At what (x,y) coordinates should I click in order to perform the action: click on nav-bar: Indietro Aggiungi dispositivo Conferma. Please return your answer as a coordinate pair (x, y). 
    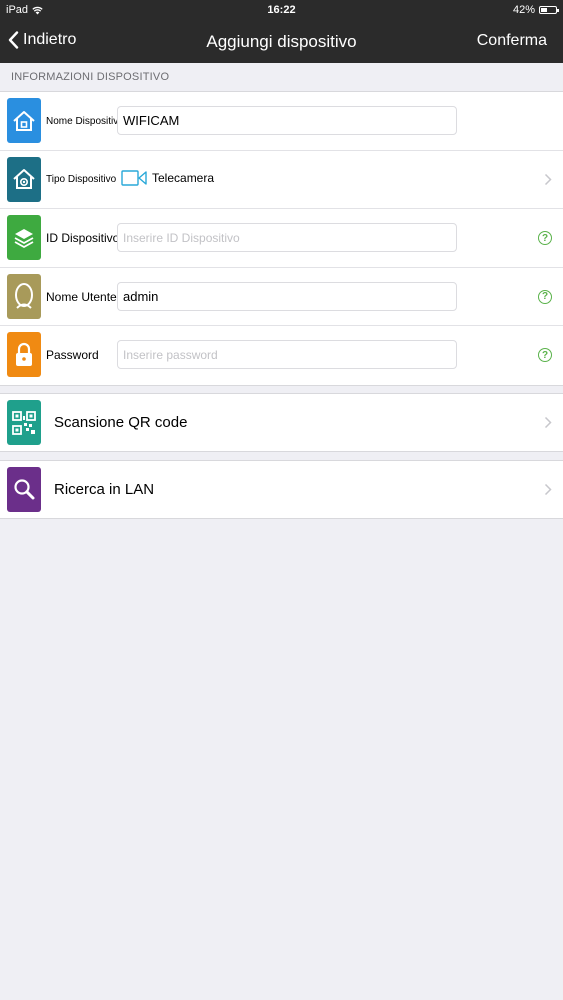
    Looking at the image, I should click on (281, 41).